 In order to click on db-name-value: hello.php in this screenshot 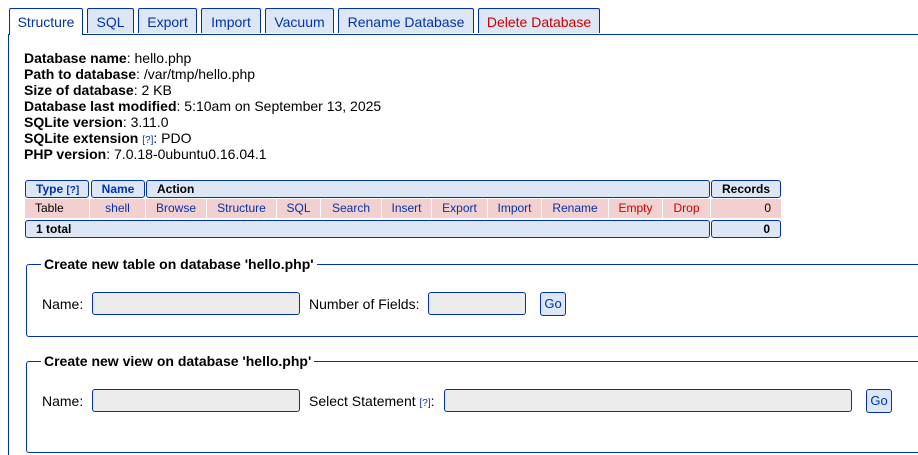, I will do `click(163, 58)`.